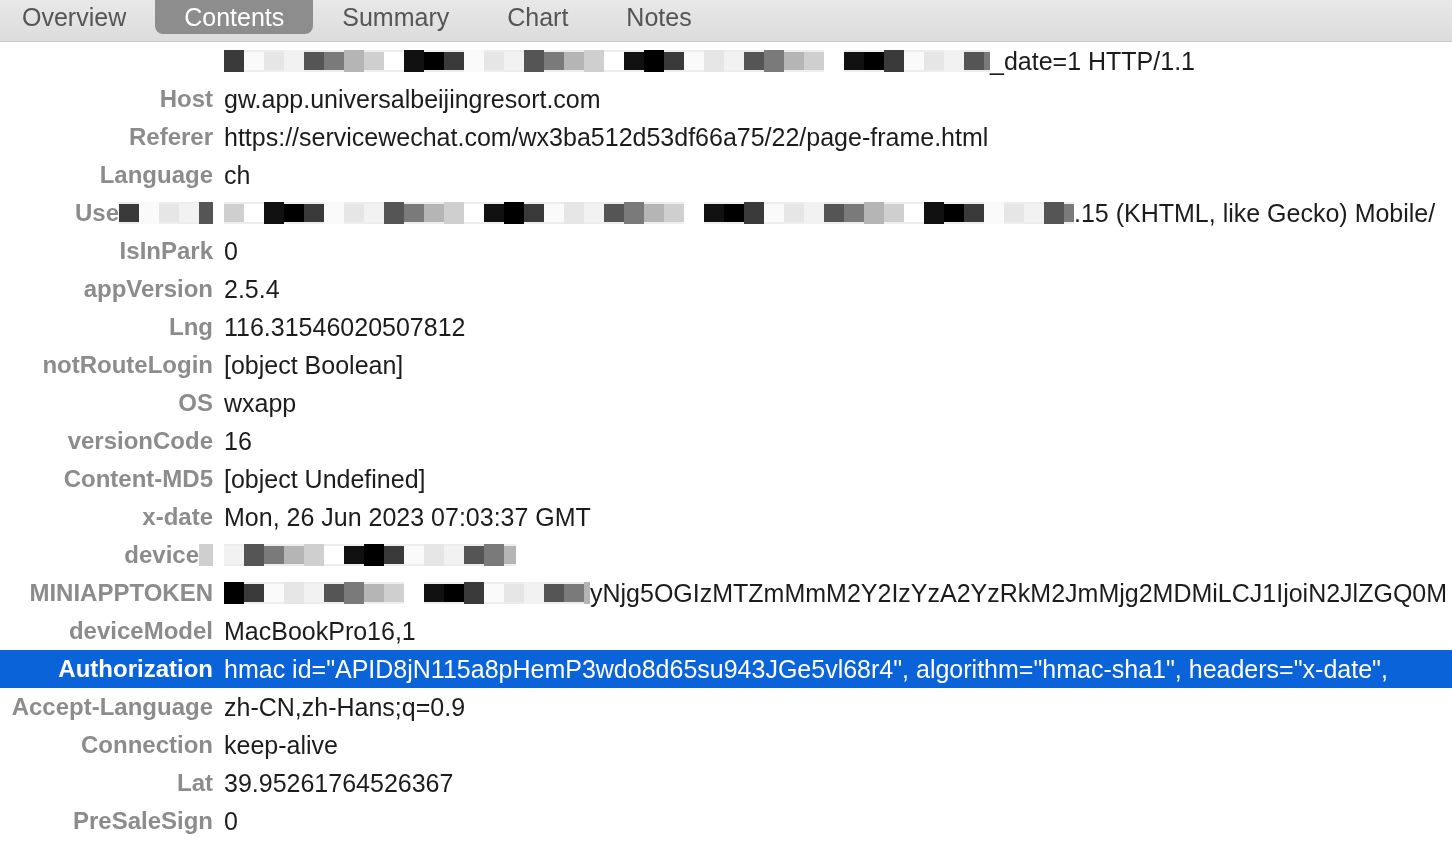 Image resolution: width=1452 pixels, height=842 pixels. What do you see at coordinates (237, 175) in the screenshot?
I see `header-value: ch` at bounding box center [237, 175].